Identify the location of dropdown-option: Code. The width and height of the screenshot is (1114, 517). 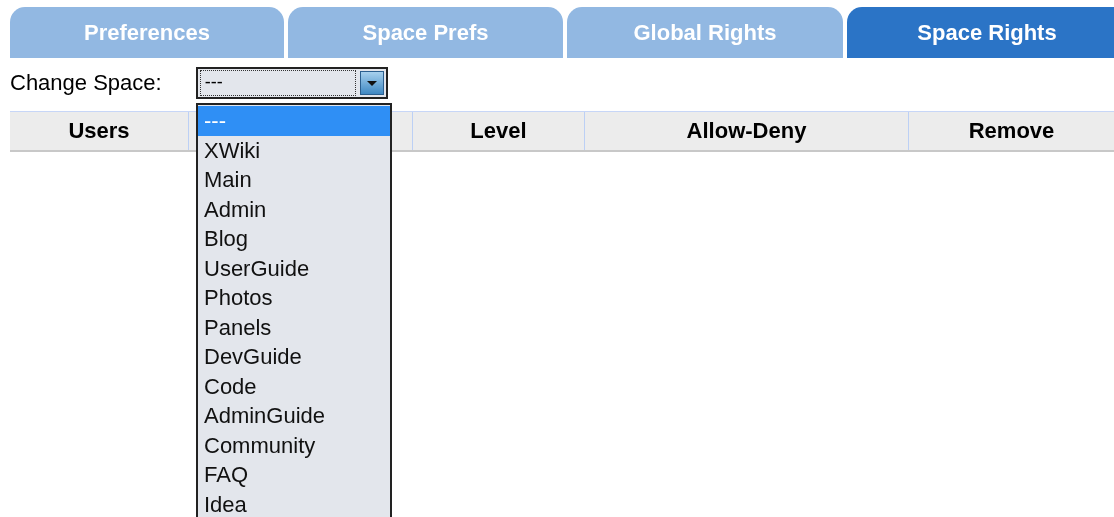
(294, 386).